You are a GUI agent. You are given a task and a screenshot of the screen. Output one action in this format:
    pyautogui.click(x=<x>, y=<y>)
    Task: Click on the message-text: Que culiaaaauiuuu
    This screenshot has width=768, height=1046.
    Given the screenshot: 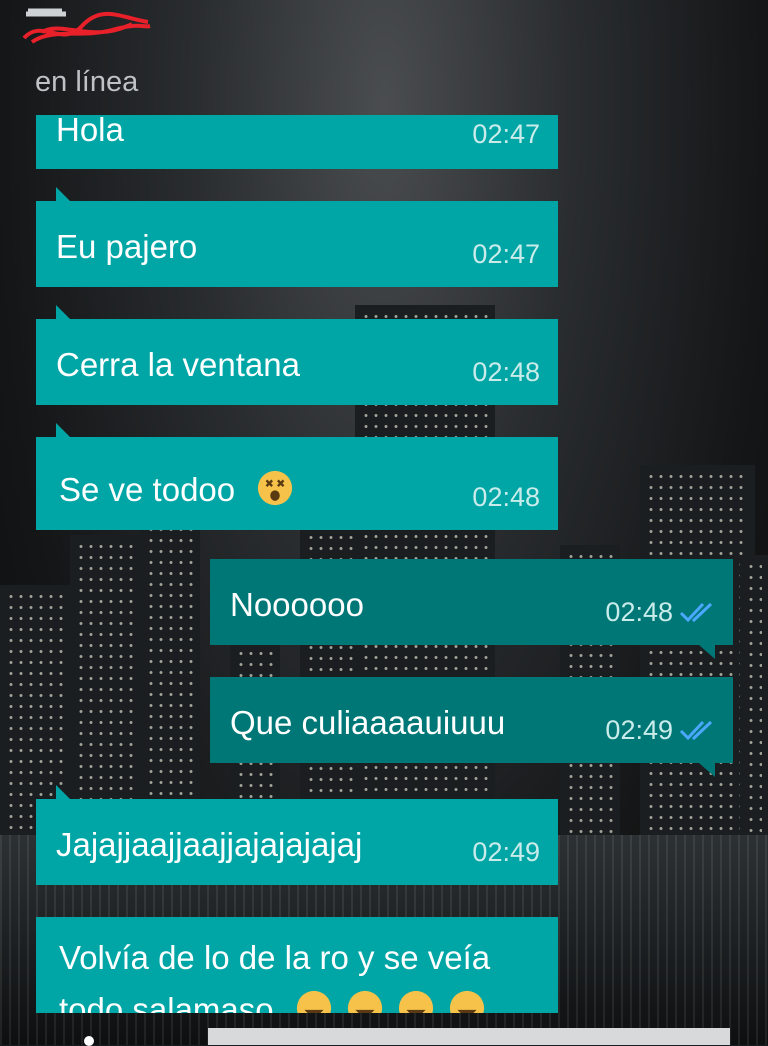 What is the action you would take?
    pyautogui.click(x=368, y=722)
    